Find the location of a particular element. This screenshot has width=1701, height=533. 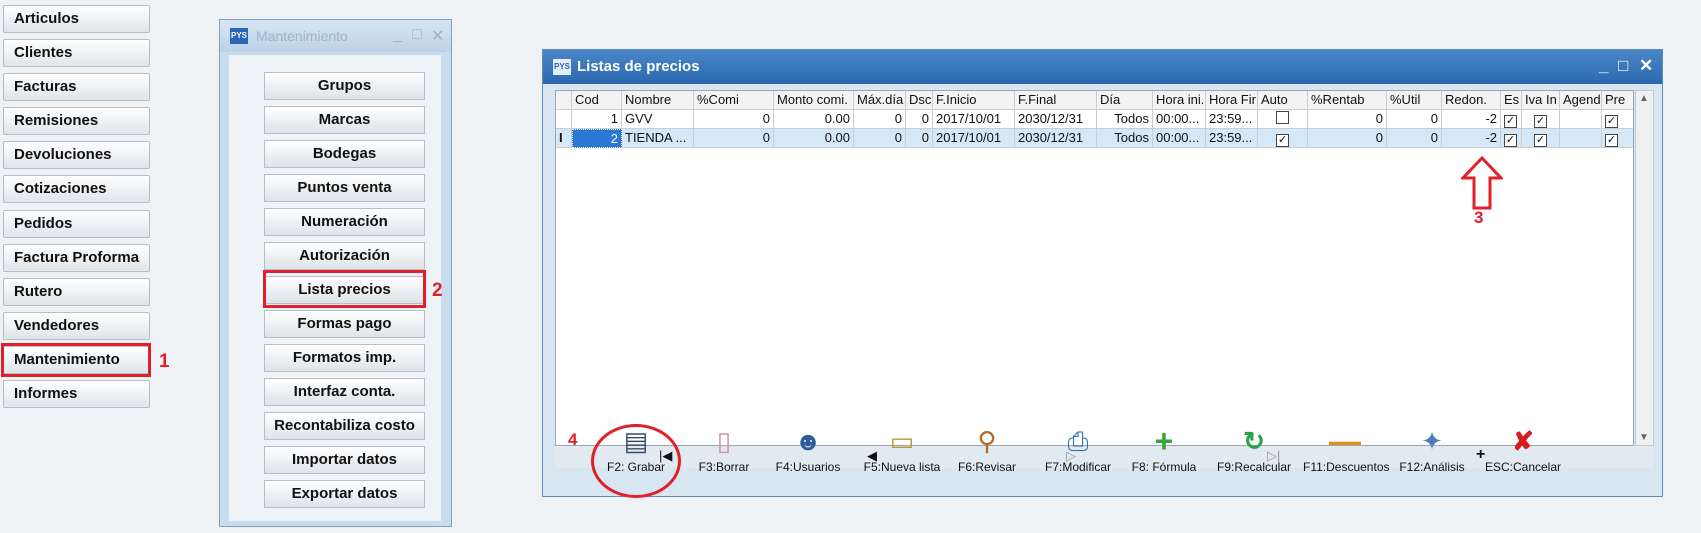

exportar-datos-button: Exportar datos is located at coordinates (344, 494).